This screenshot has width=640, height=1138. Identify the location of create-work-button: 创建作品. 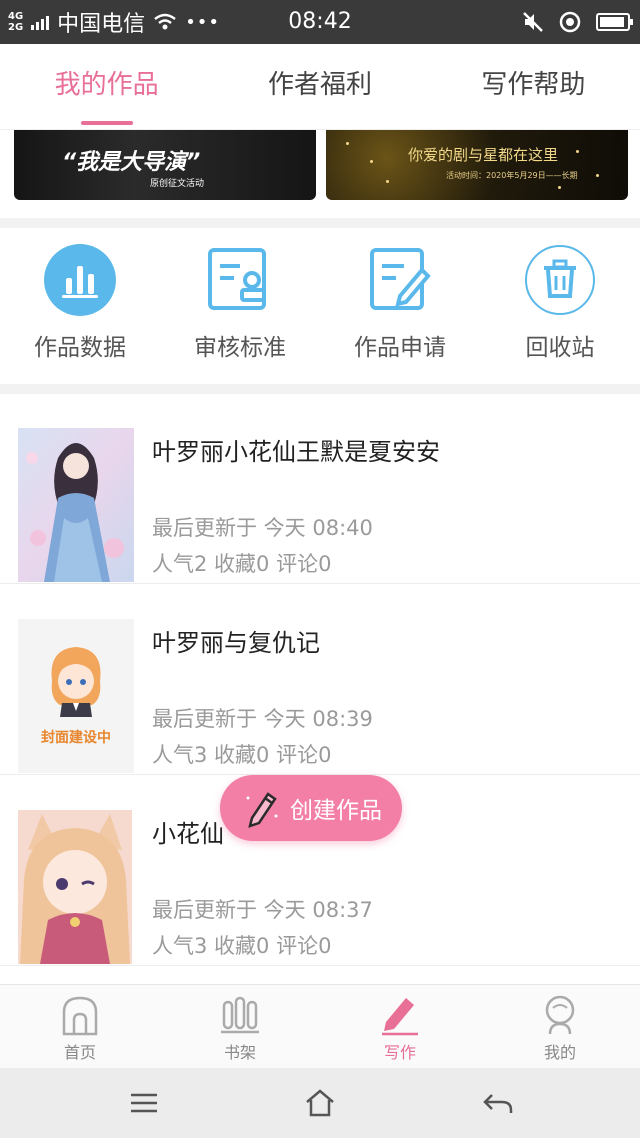
(311, 808).